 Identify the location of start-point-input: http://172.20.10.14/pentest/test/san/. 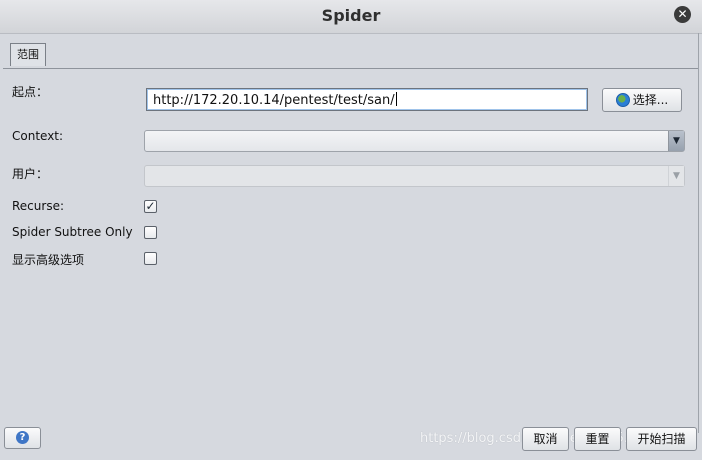
(367, 99).